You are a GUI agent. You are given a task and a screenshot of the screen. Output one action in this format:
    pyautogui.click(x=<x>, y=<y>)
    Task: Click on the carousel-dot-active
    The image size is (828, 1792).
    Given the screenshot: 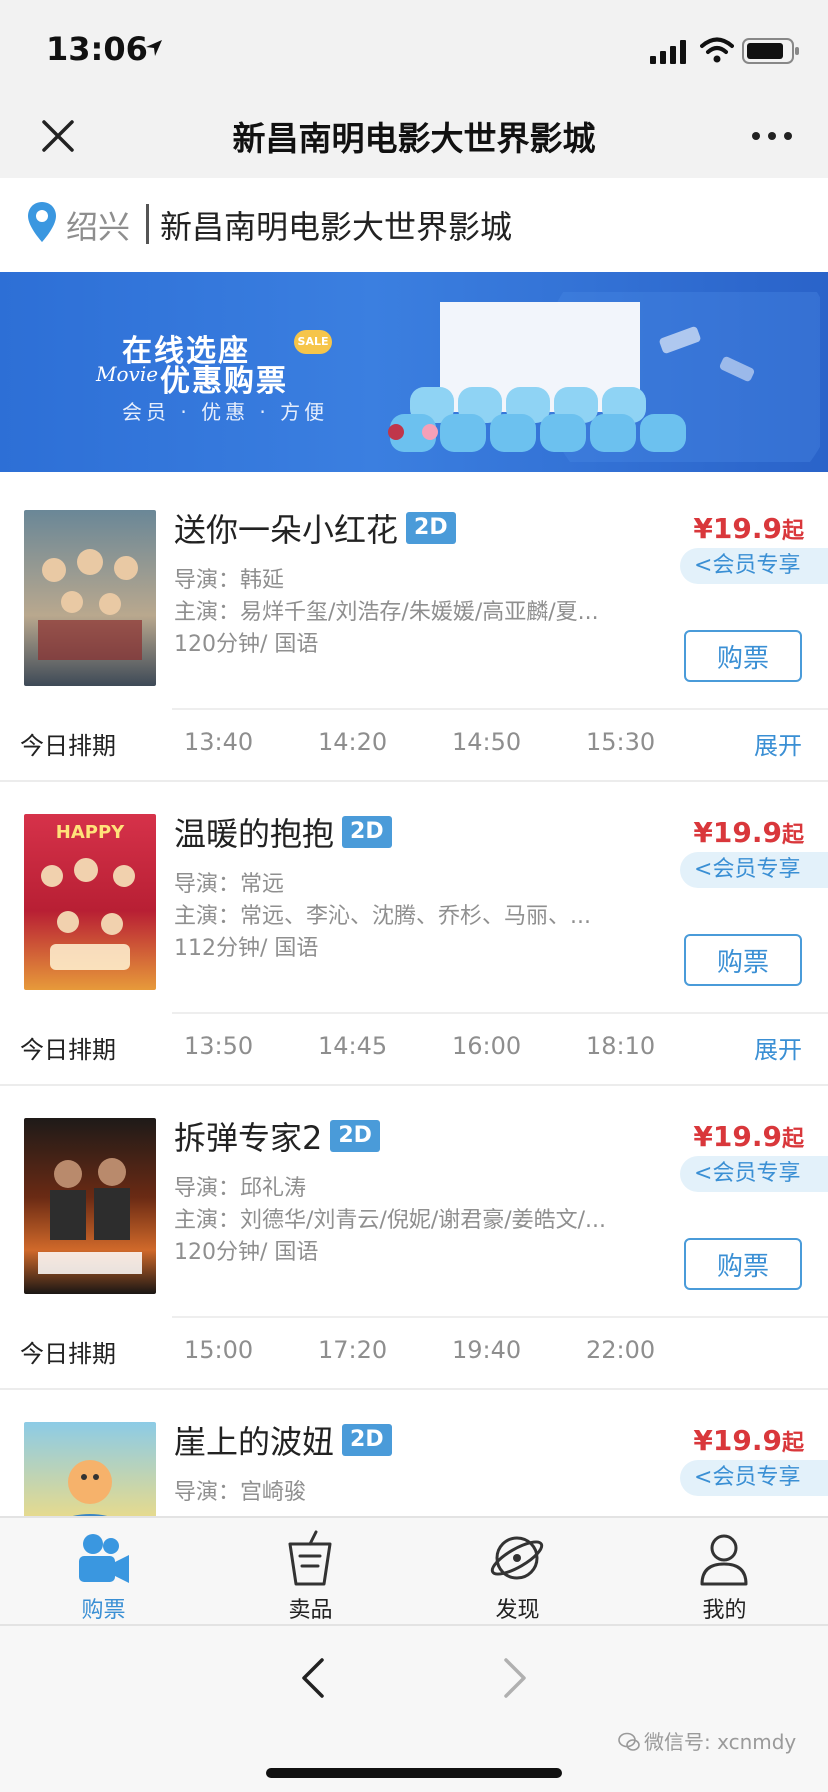 What is the action you would take?
    pyautogui.click(x=396, y=432)
    